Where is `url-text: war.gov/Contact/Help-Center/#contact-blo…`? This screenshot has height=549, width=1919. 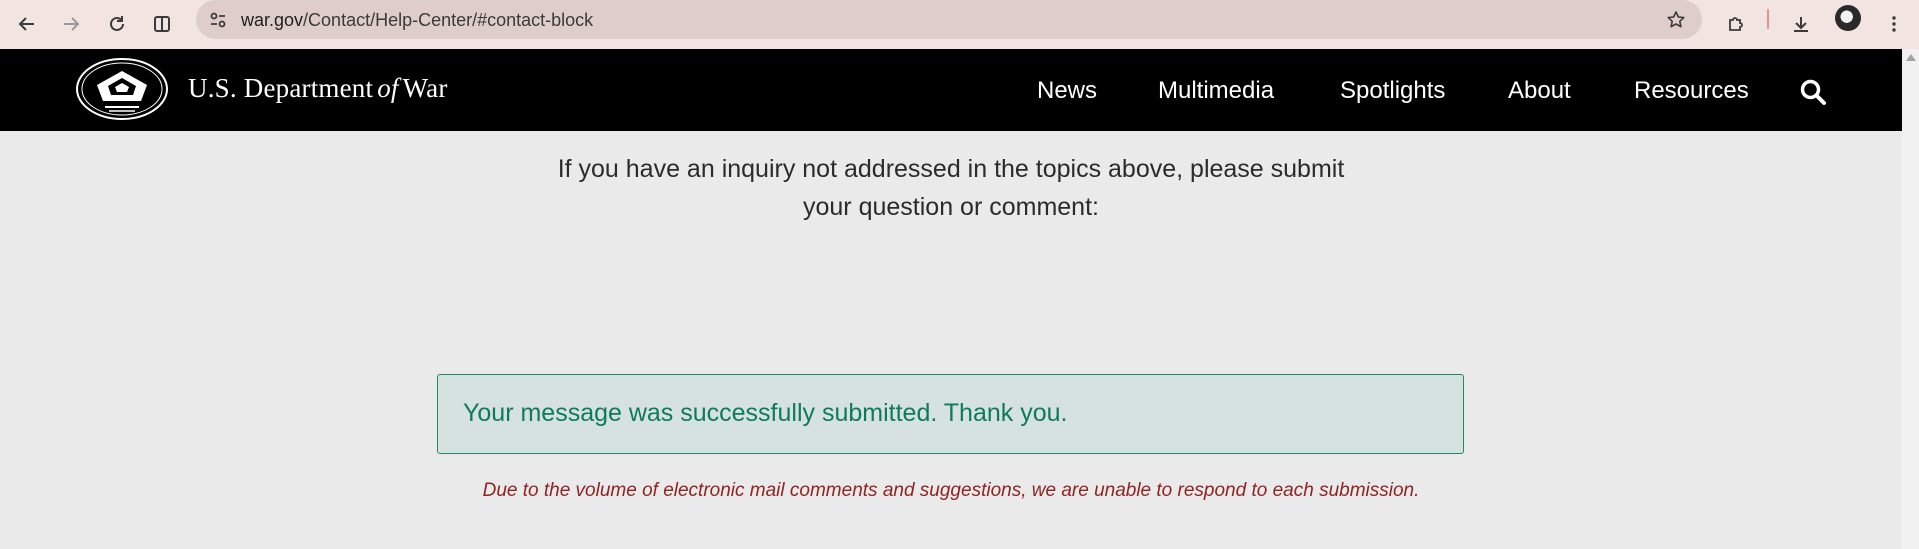 url-text: war.gov/Contact/Help-Center/#contact-blo… is located at coordinates (417, 20).